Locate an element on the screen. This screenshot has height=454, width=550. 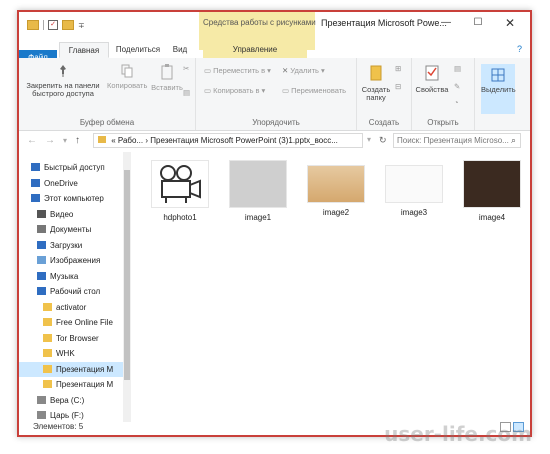
search-icon: ⌕ is located at coordinates (513, 140).